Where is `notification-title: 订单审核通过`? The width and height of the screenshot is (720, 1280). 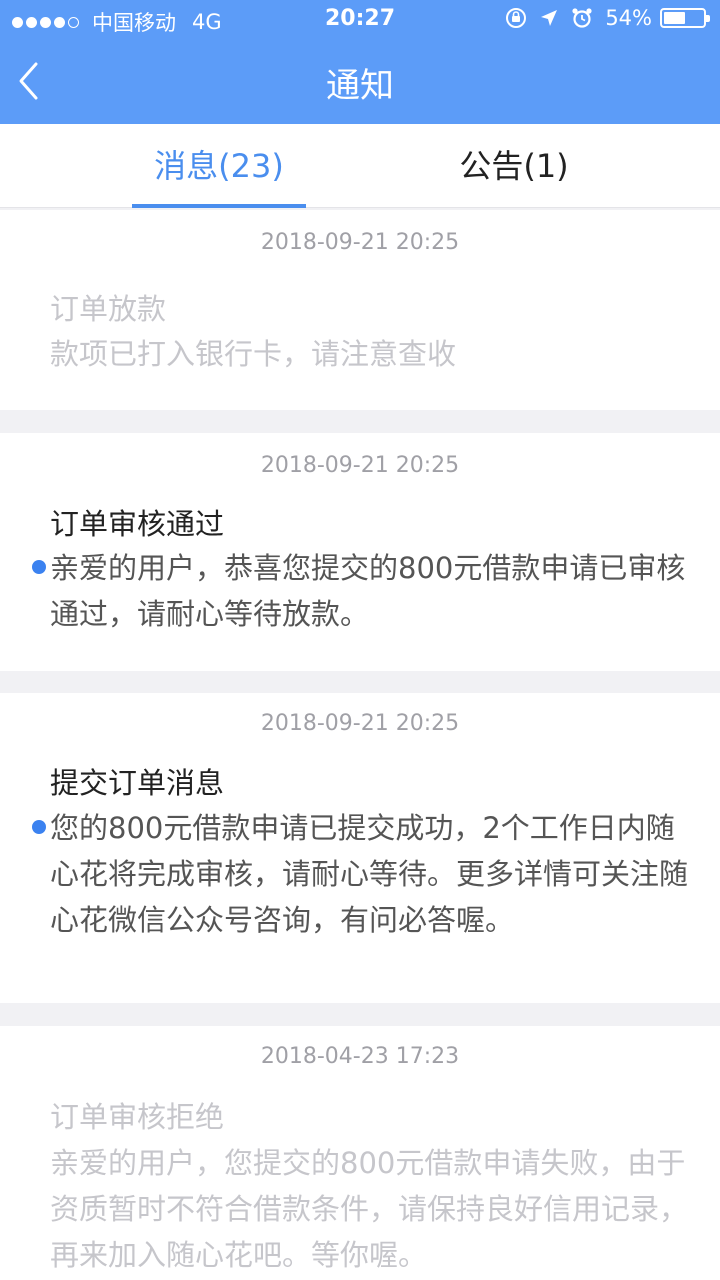
notification-title: 订单审核通过 is located at coordinates (137, 524).